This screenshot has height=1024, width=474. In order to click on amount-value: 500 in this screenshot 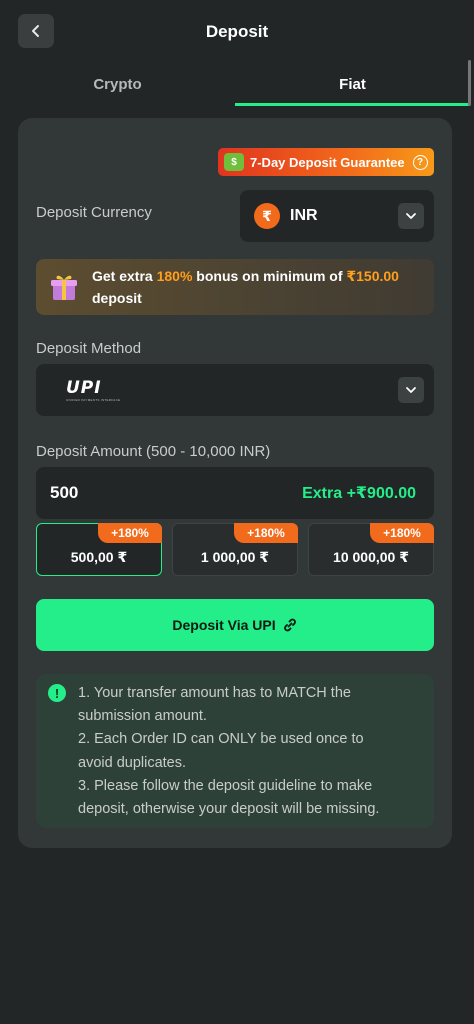, I will do `click(64, 492)`.